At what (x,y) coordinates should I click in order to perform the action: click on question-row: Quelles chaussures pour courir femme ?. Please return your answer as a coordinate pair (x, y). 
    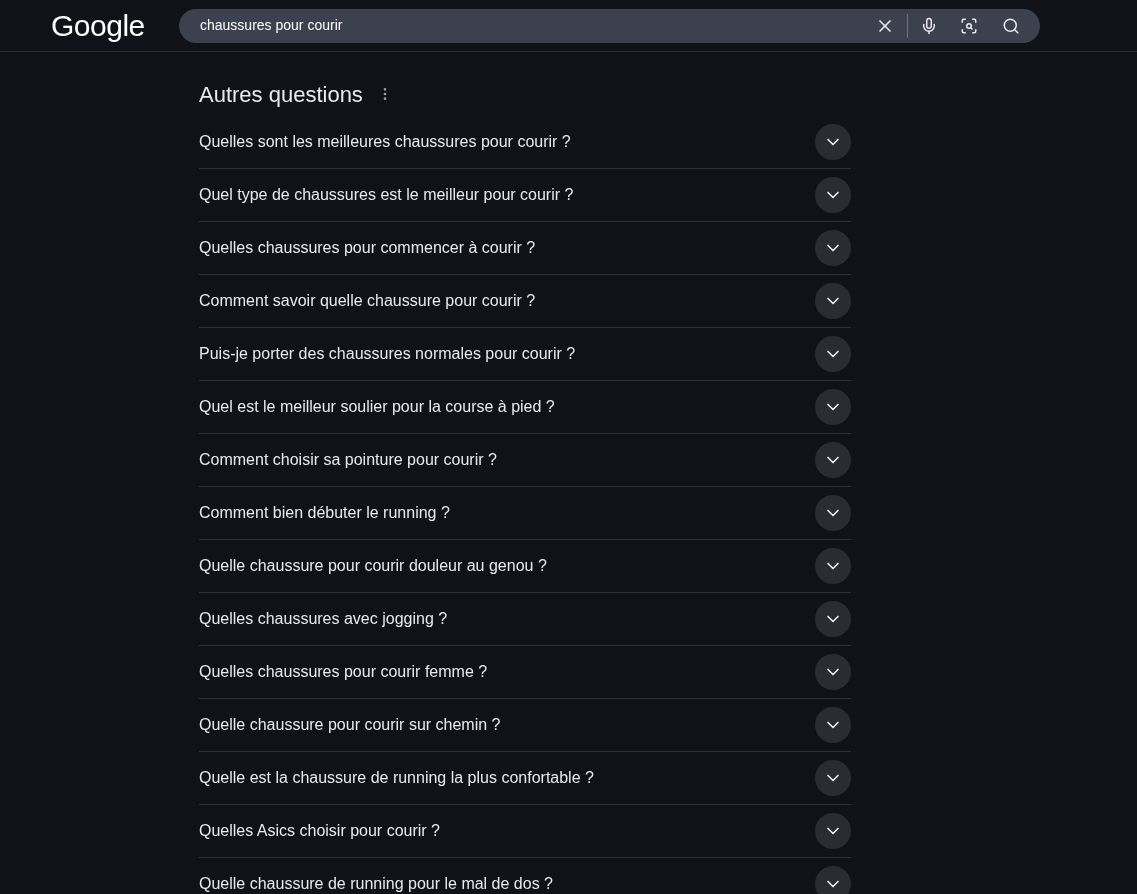
    Looking at the image, I should click on (525, 672).